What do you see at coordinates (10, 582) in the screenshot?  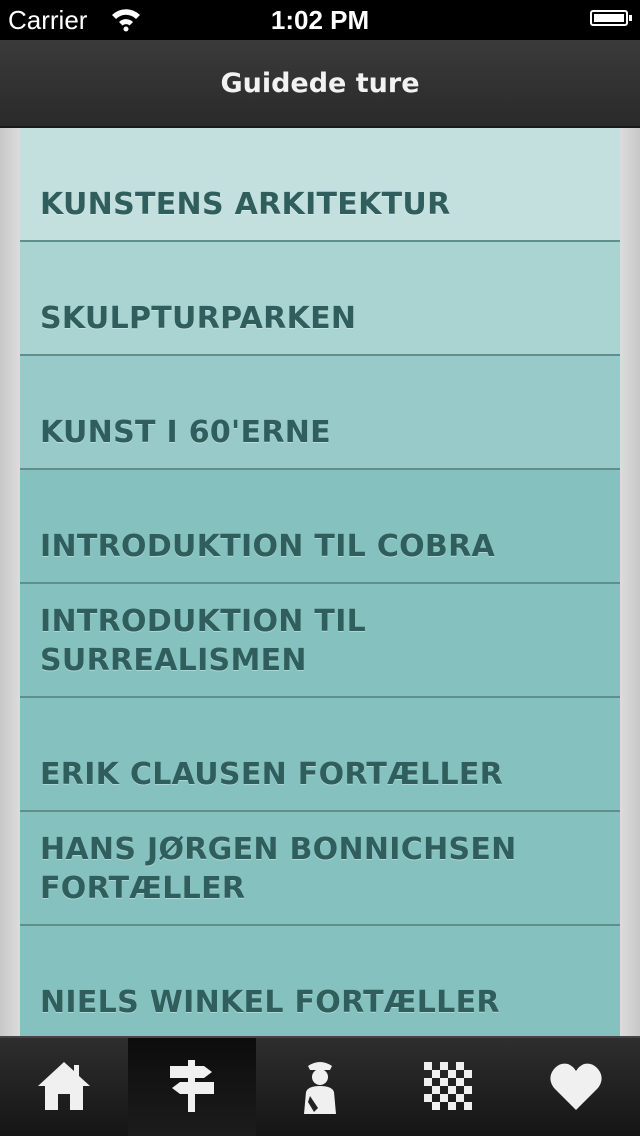 I see `left-margin` at bounding box center [10, 582].